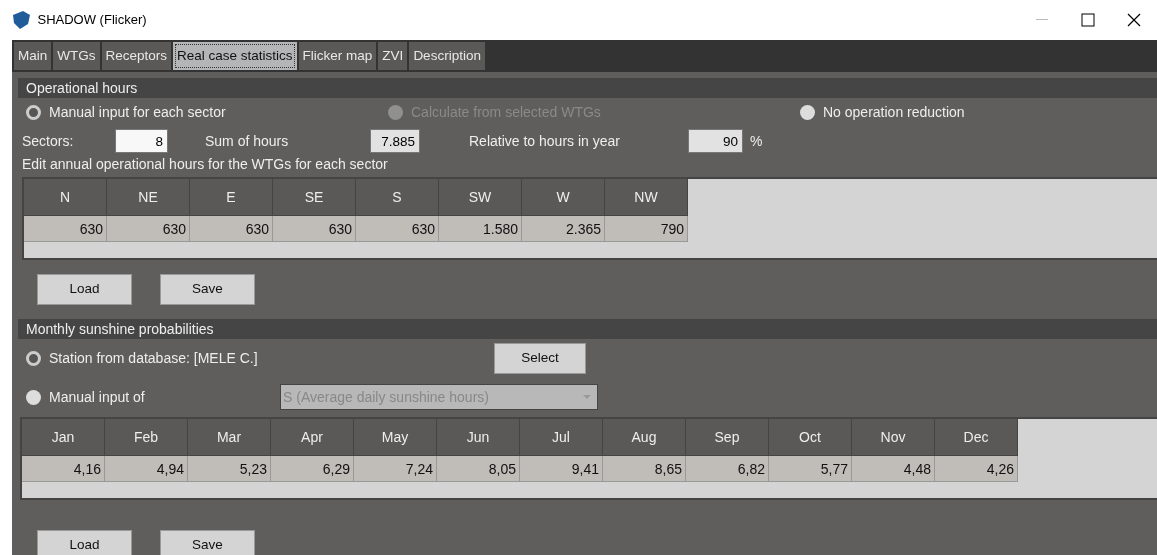  What do you see at coordinates (587, 397) in the screenshot?
I see `caret-icon` at bounding box center [587, 397].